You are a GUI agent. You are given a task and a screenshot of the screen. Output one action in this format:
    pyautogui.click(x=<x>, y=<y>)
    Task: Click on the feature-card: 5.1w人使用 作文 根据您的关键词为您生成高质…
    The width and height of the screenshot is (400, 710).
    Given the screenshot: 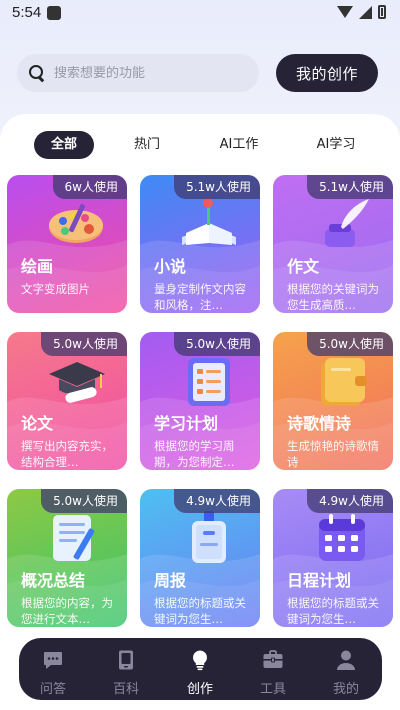 What is the action you would take?
    pyautogui.click(x=333, y=244)
    